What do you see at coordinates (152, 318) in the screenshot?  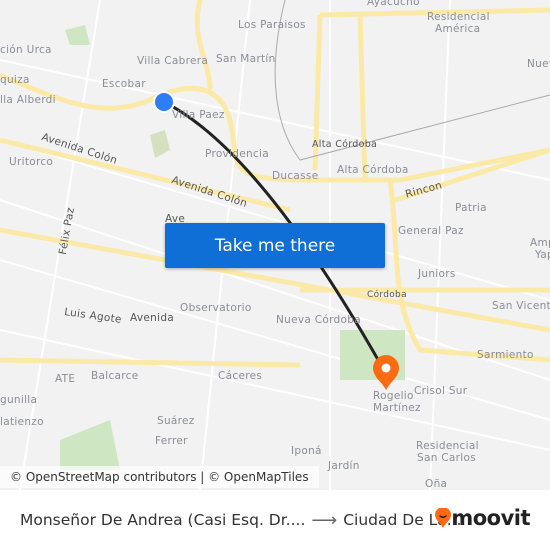 I see `map-label: Avenida` at bounding box center [152, 318].